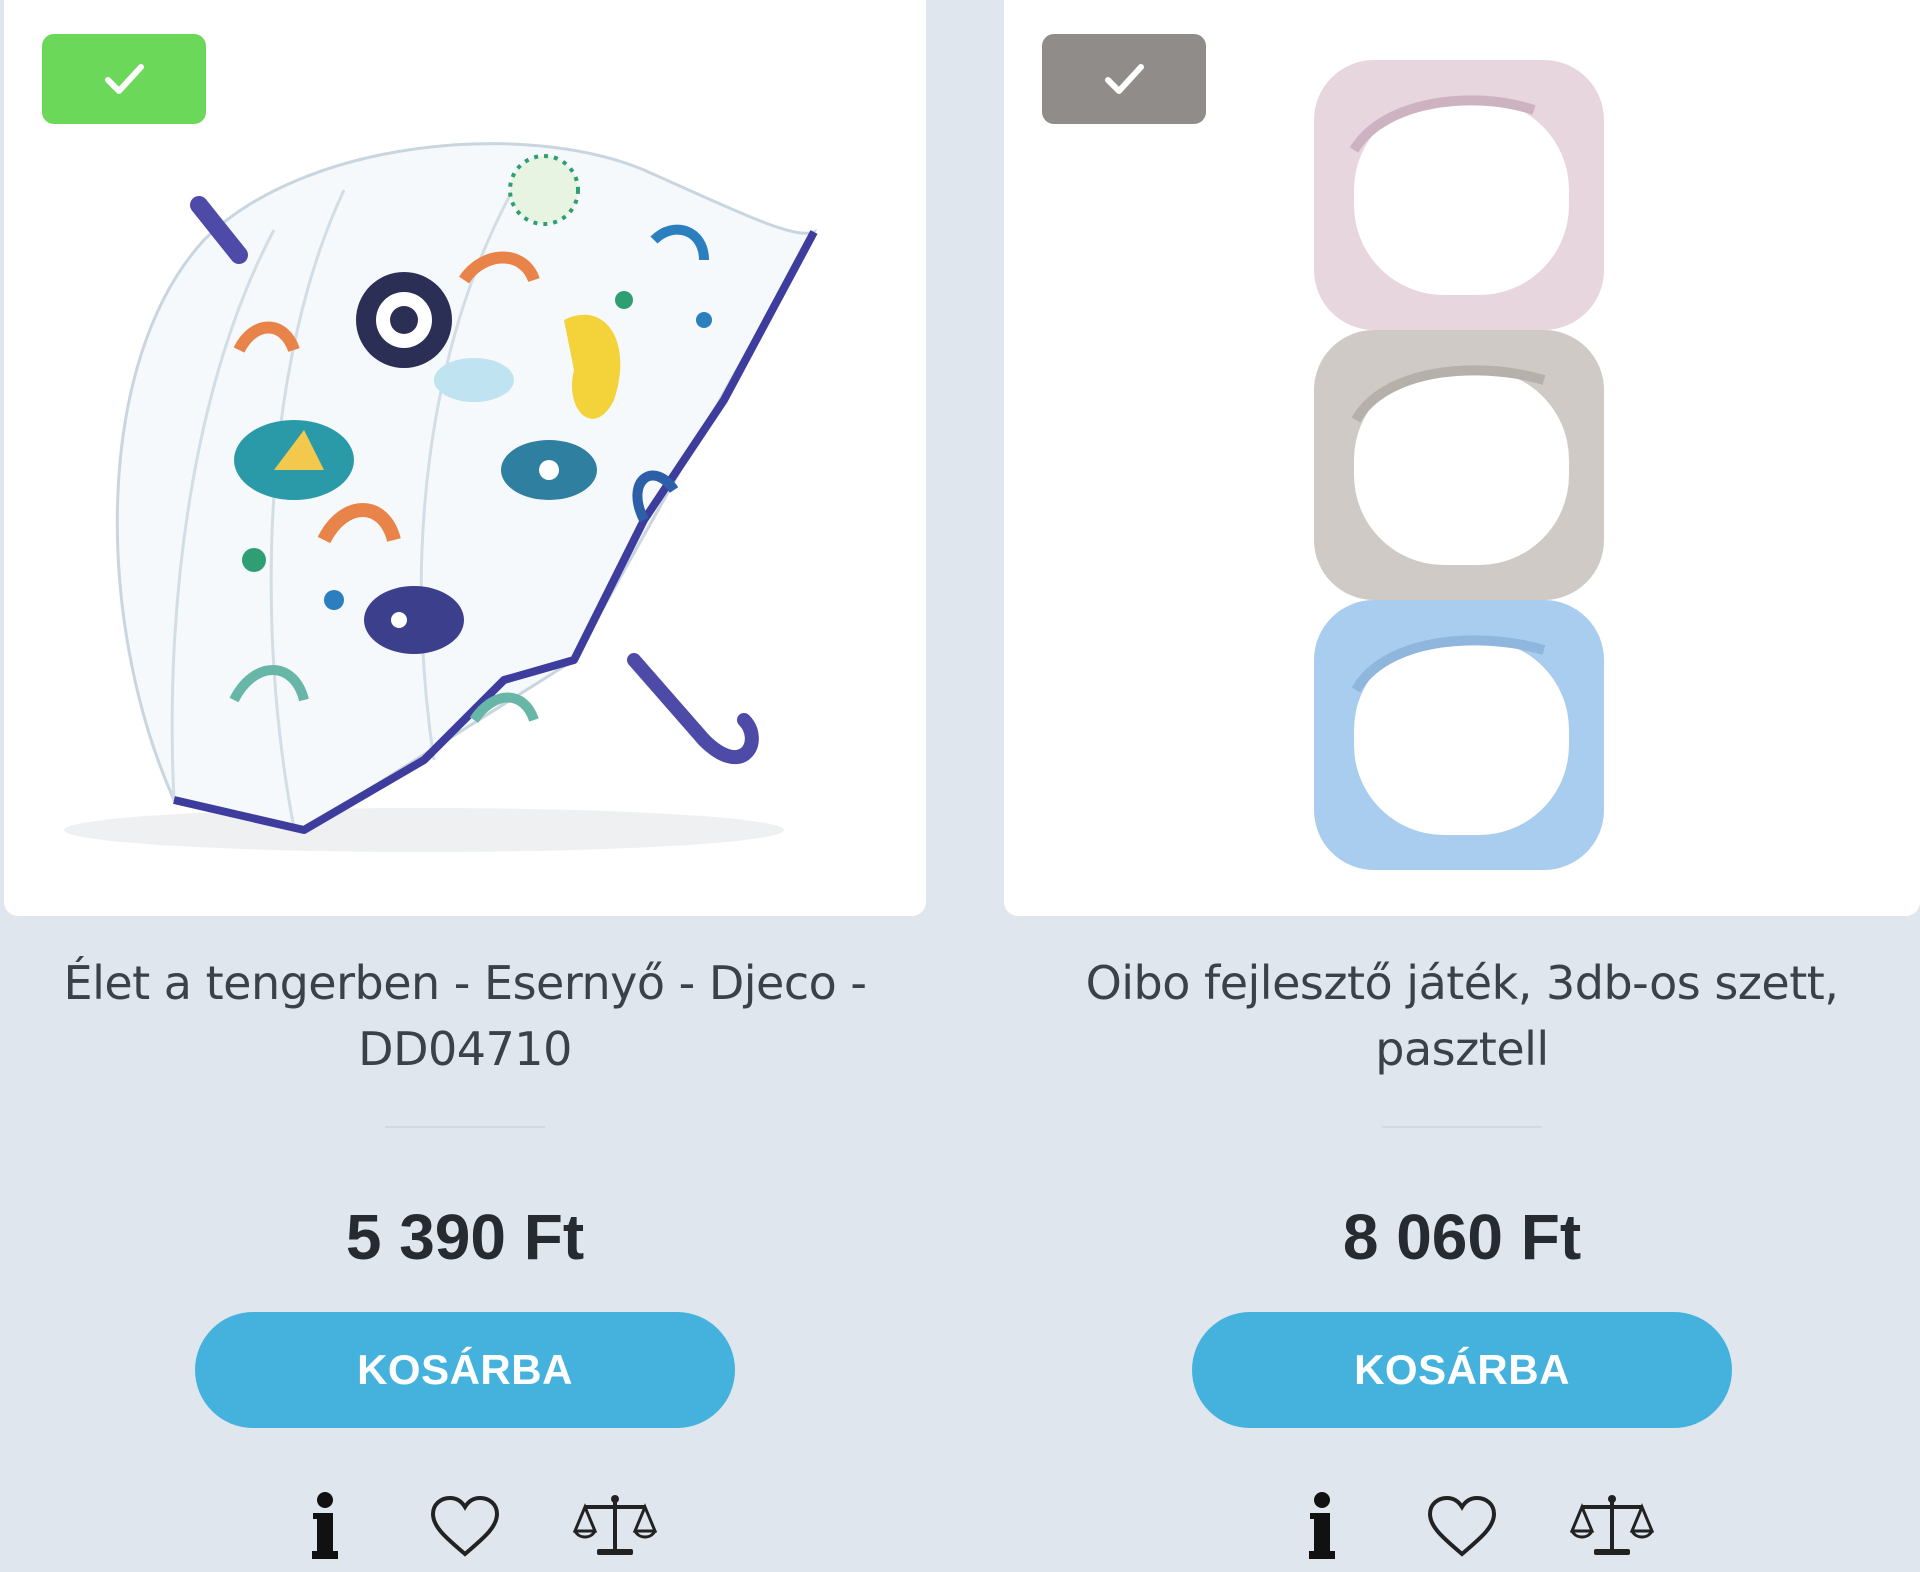  I want to click on product-price: 8 060 Ft, so click(1462, 1237).